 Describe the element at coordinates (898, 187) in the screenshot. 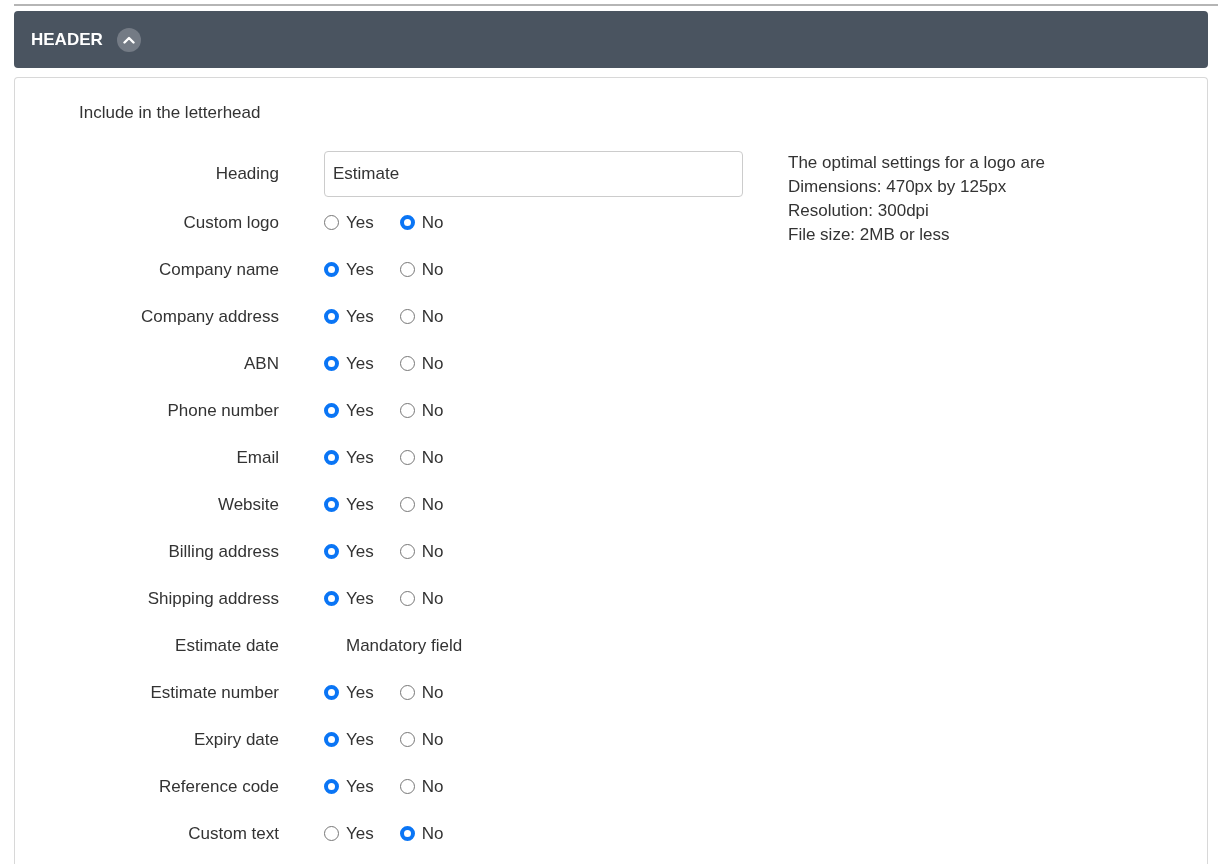

I see `logo-tip-text: Dimensions: 470px by 125px` at that location.